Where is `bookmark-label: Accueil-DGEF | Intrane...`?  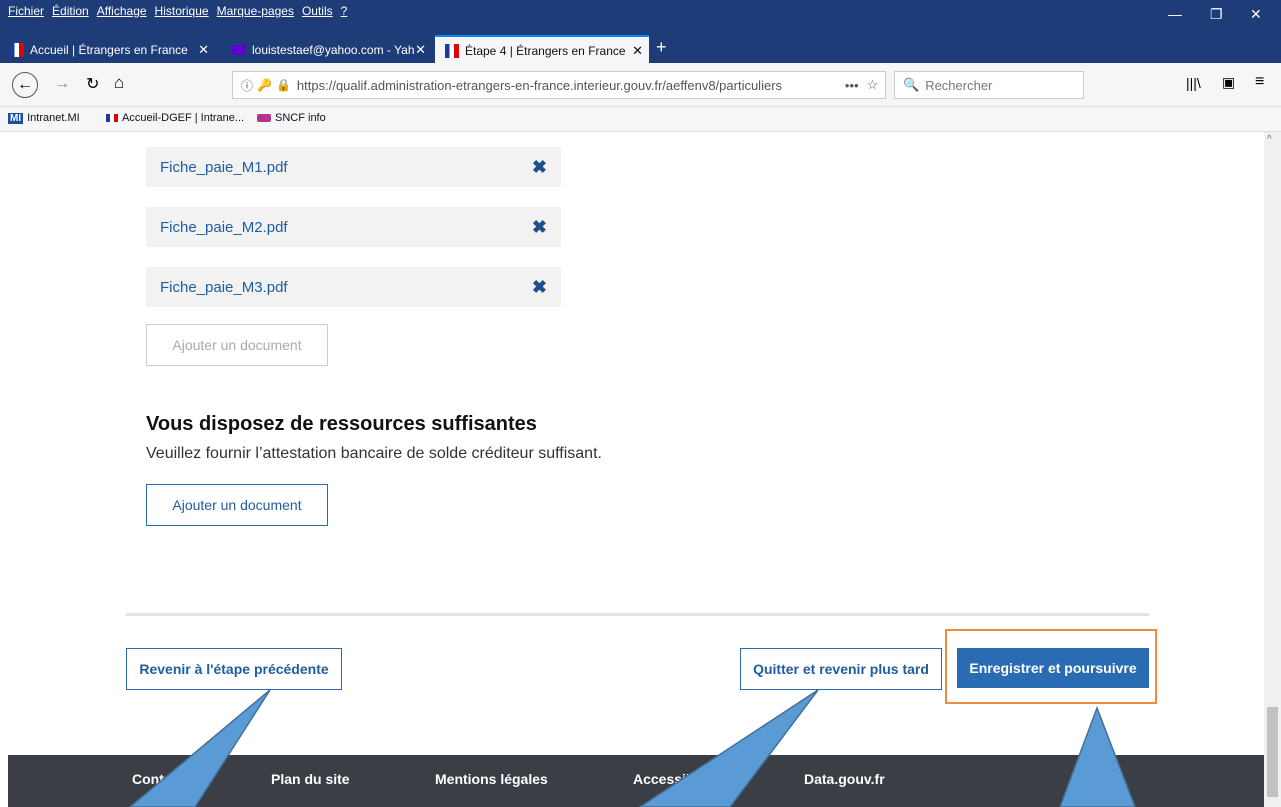 bookmark-label: Accueil-DGEF | Intrane... is located at coordinates (183, 118).